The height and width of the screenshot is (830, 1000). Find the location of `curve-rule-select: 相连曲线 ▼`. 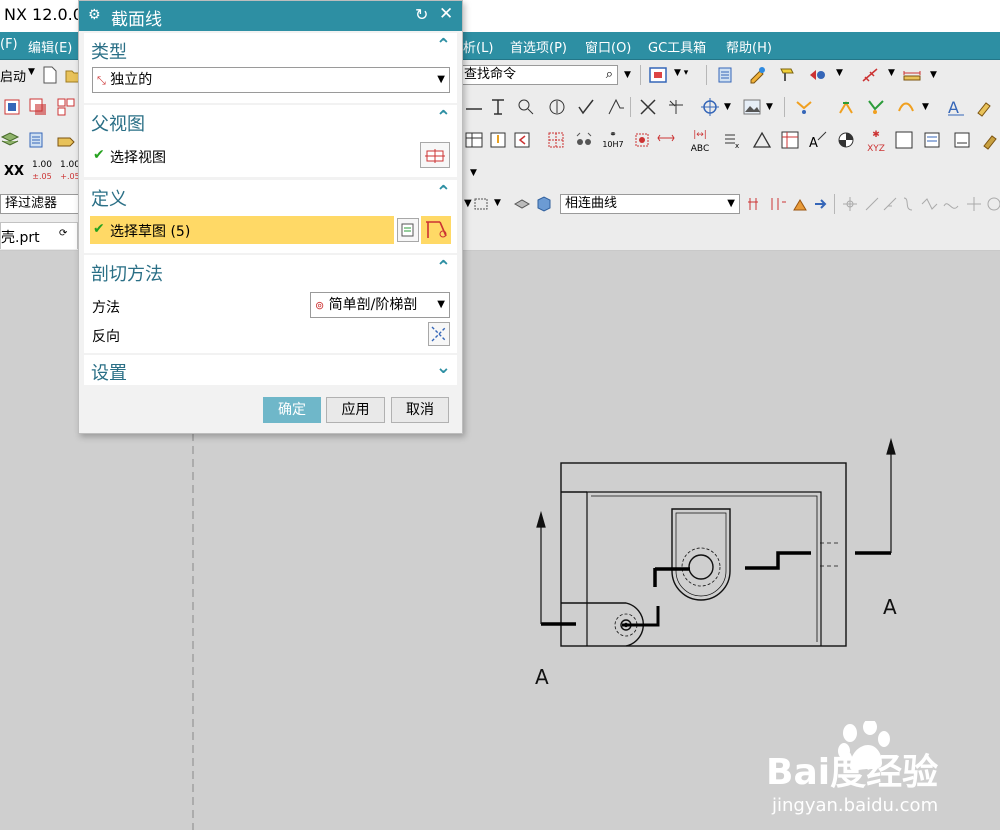

curve-rule-select: 相连曲线 ▼ is located at coordinates (650, 204).